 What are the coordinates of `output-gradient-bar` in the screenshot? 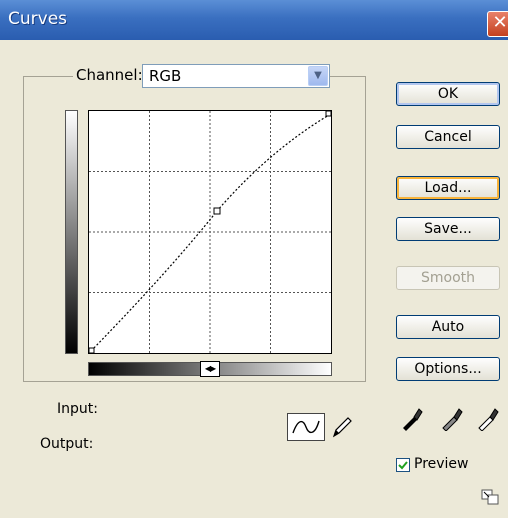 It's located at (71, 232).